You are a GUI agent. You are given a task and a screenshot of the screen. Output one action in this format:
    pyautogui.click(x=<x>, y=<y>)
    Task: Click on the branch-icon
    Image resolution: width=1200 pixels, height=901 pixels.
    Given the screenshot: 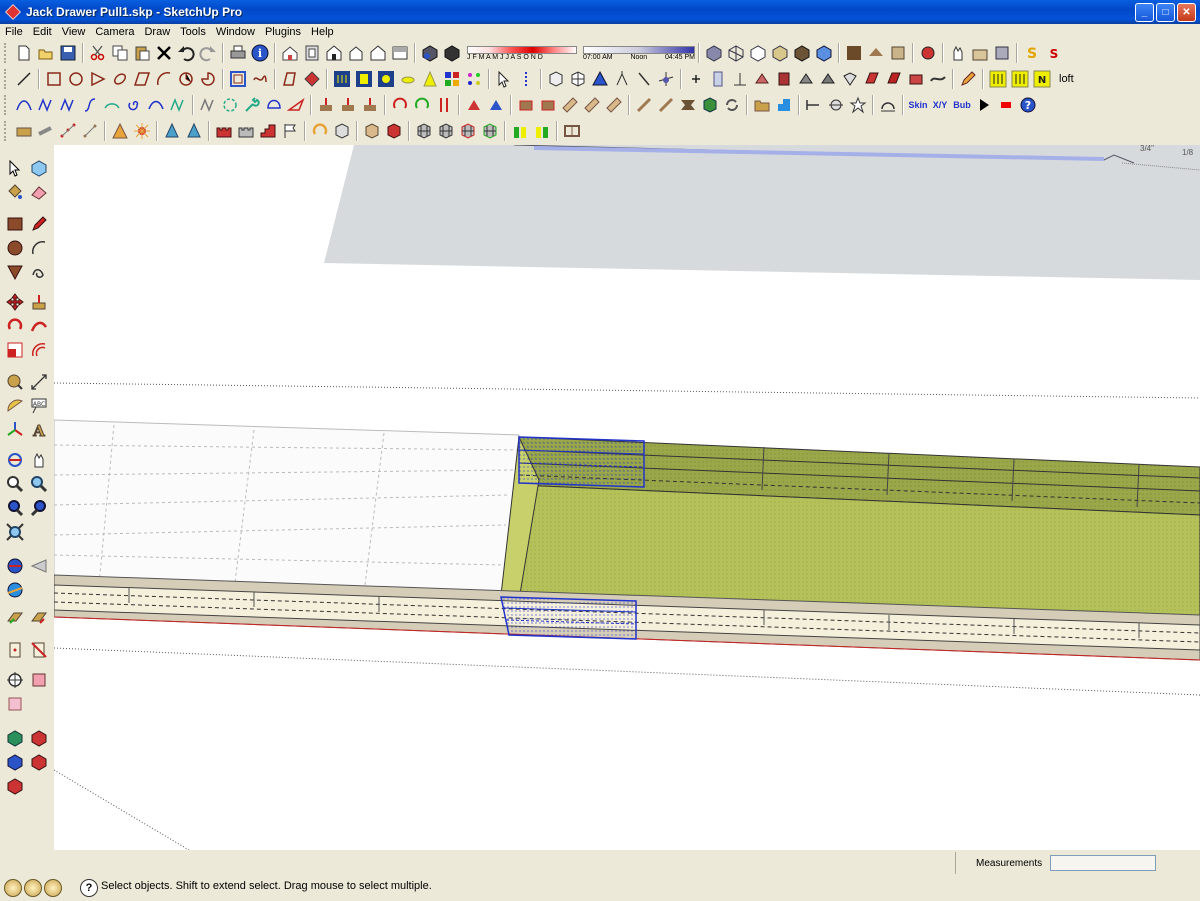 What is the action you would take?
    pyautogui.click(x=622, y=79)
    